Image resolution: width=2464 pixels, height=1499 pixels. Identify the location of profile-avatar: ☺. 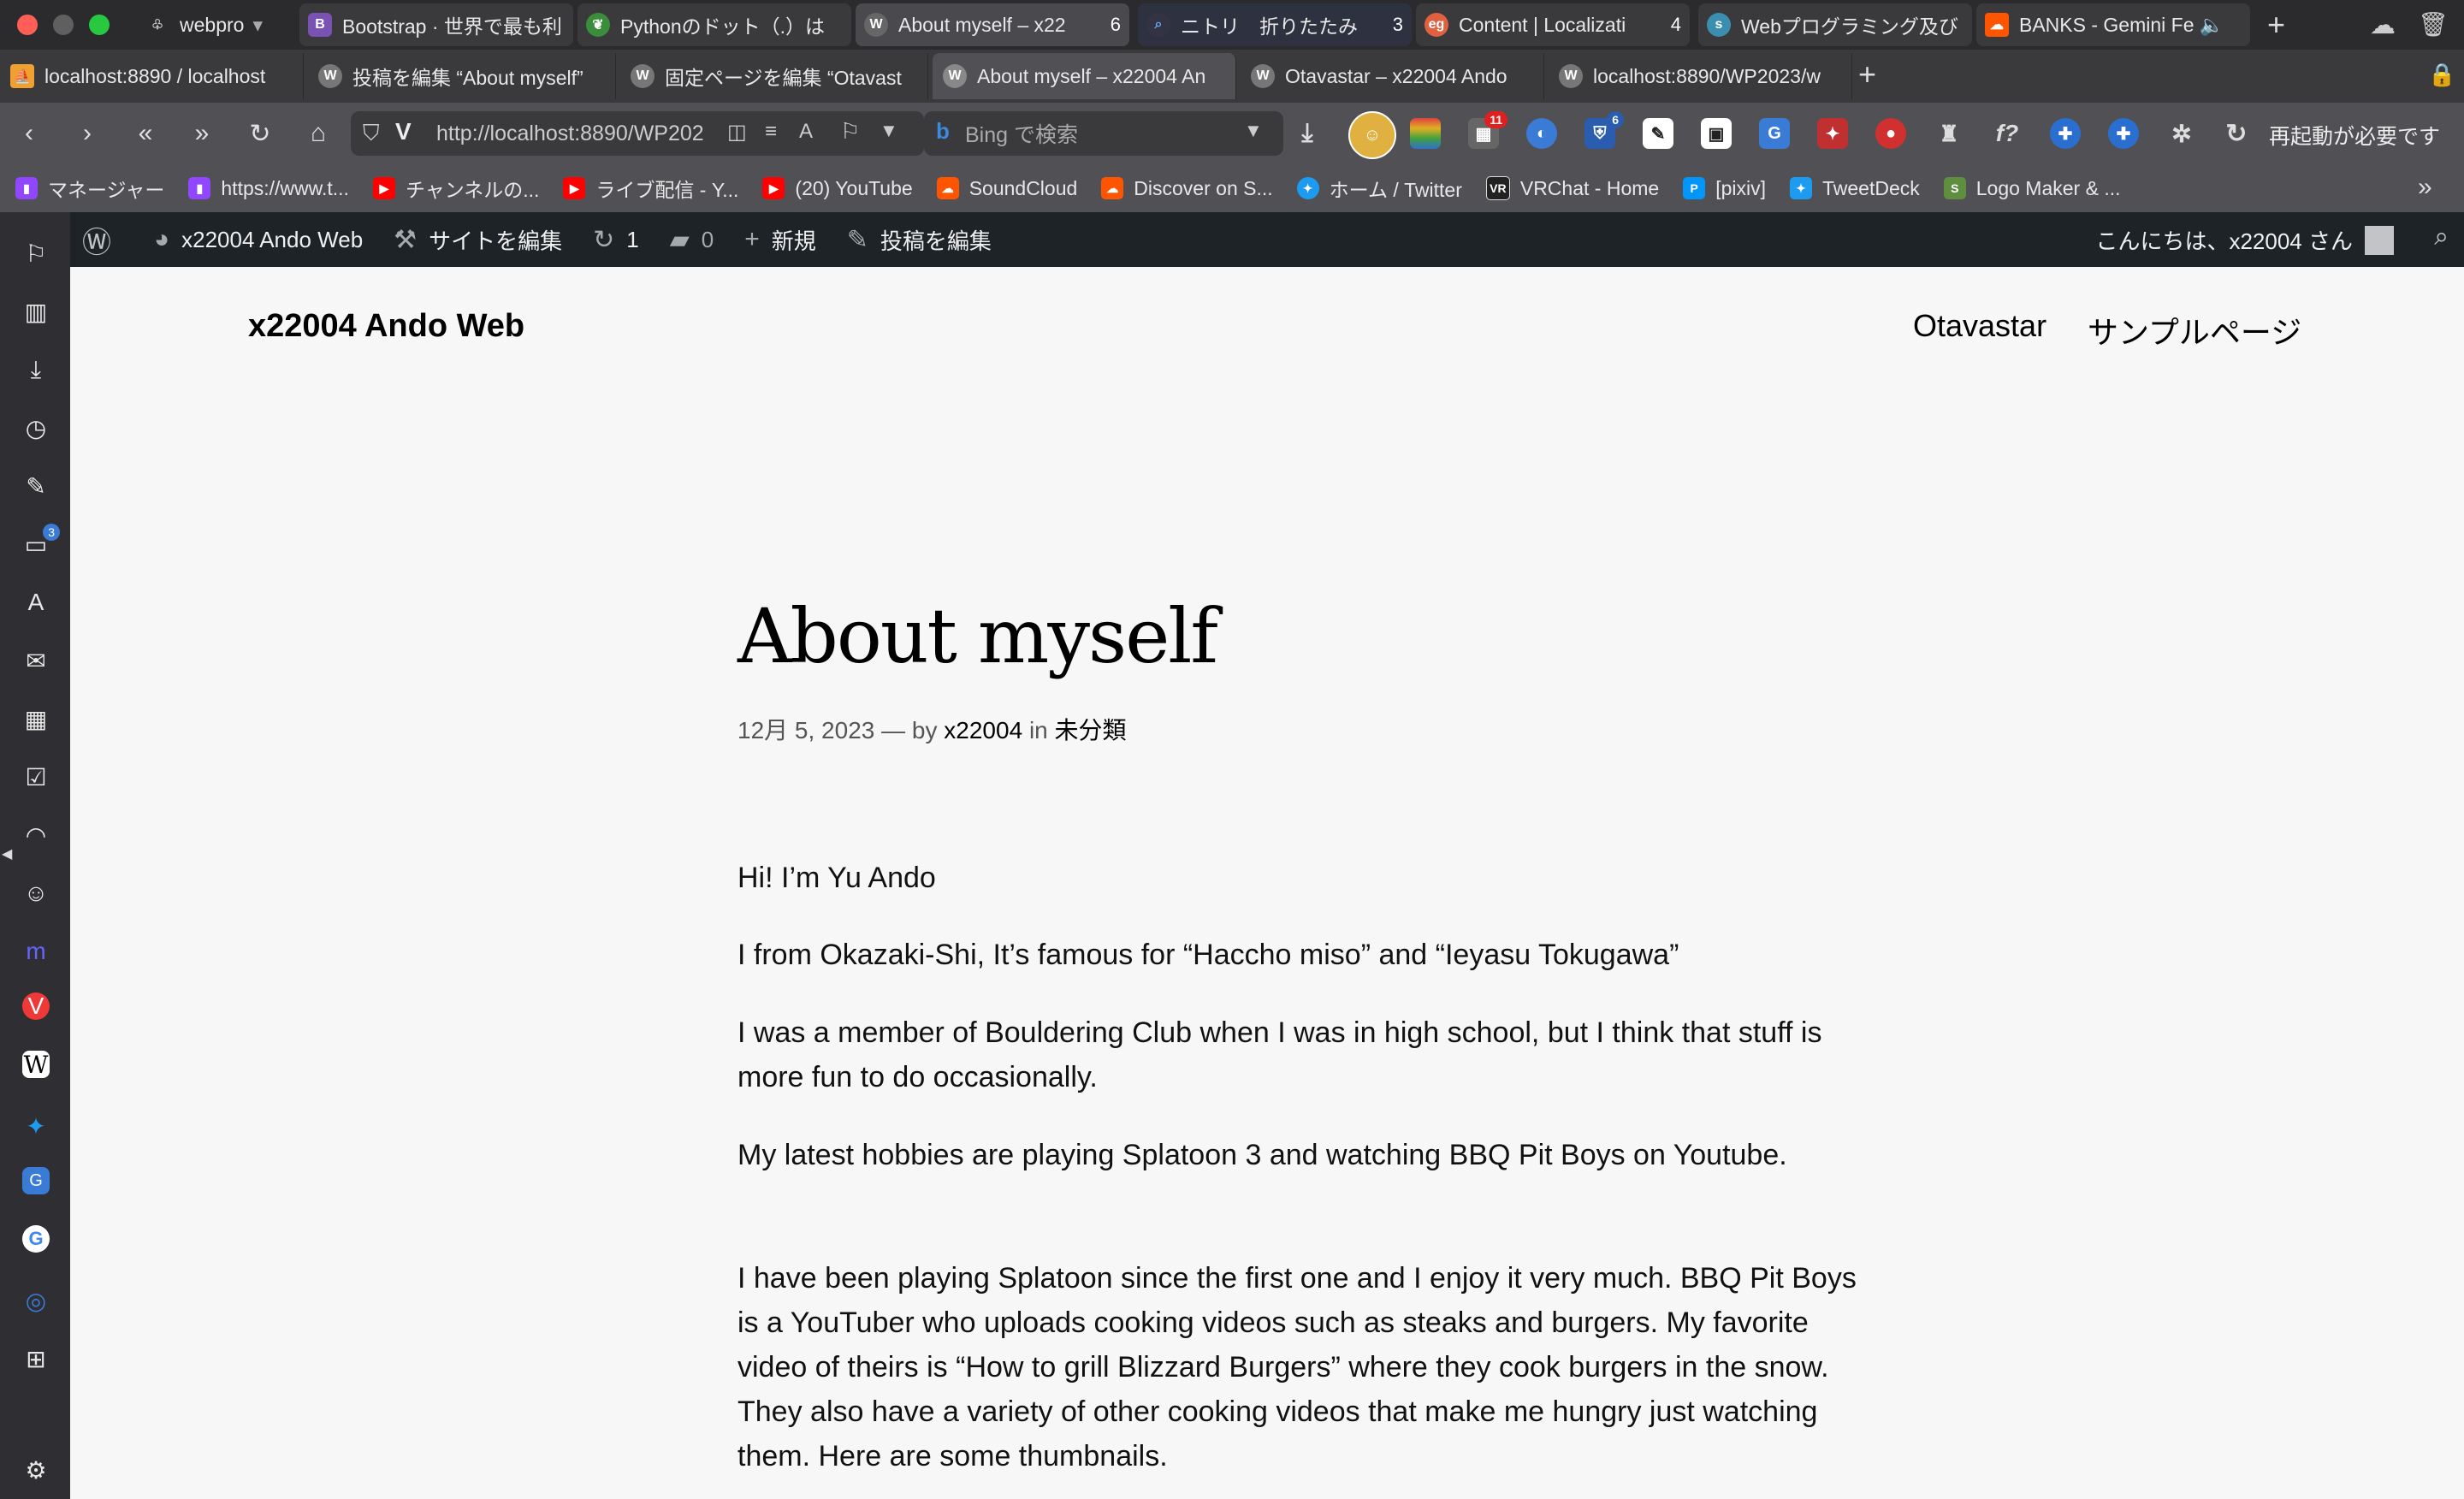
(1372, 135).